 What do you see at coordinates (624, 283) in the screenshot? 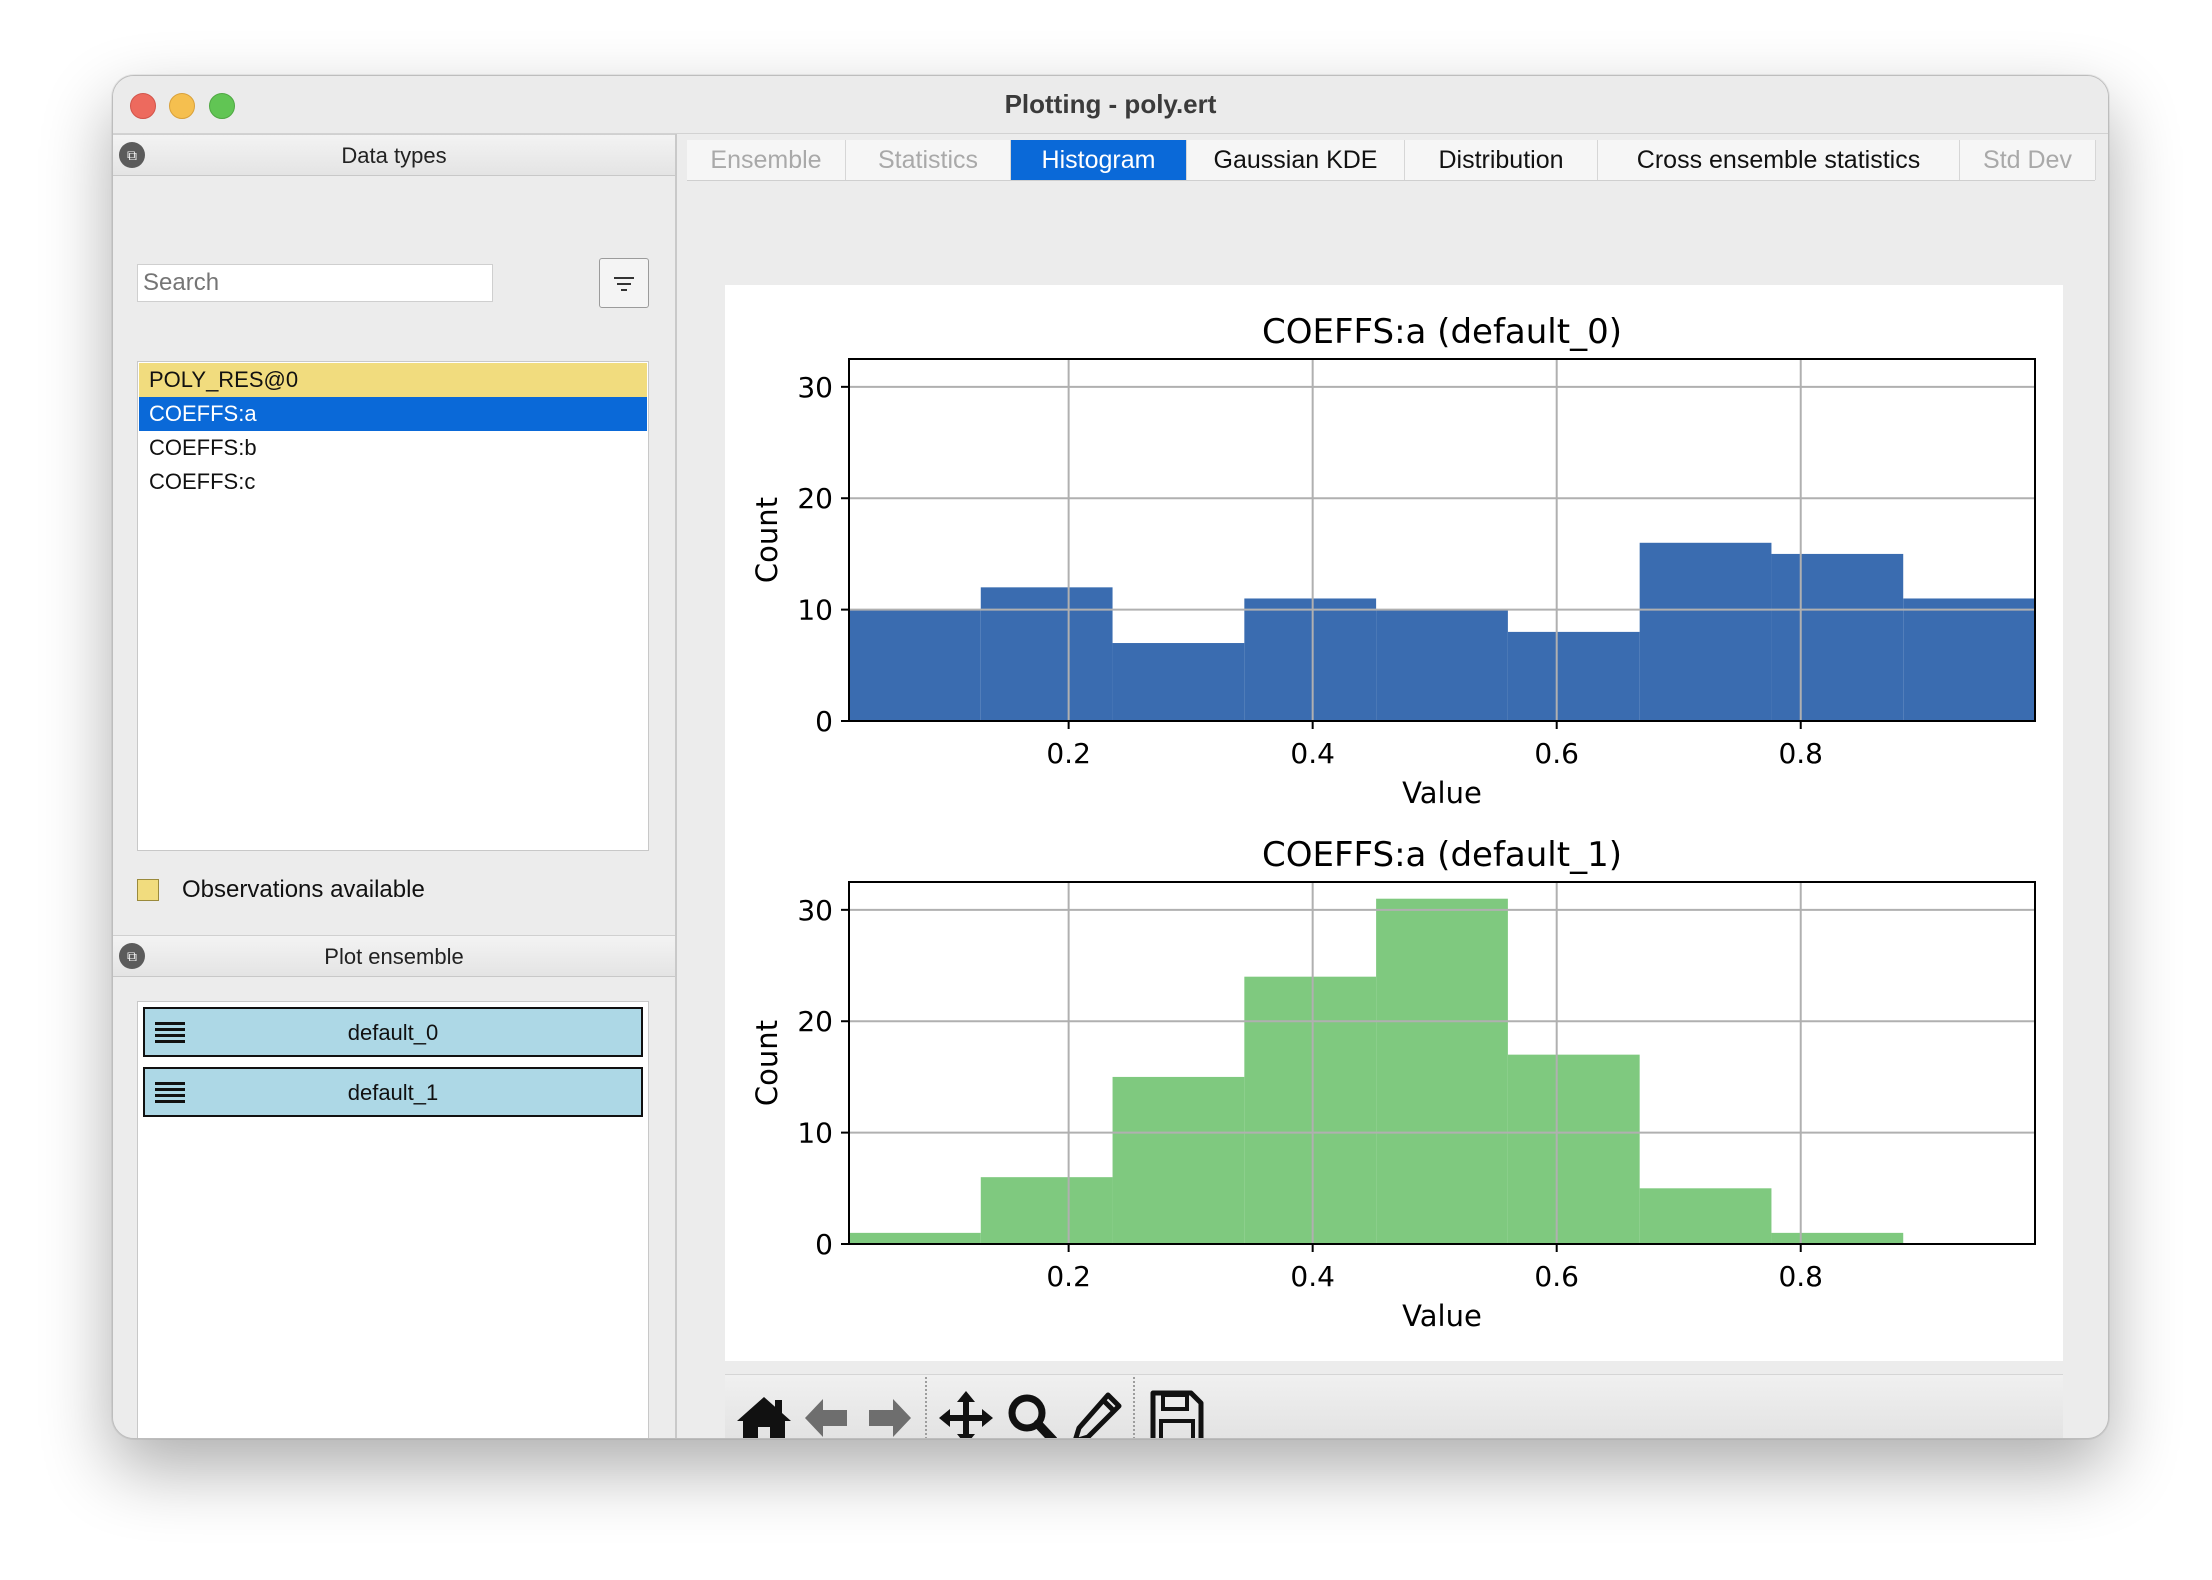
I see `filter-button` at bounding box center [624, 283].